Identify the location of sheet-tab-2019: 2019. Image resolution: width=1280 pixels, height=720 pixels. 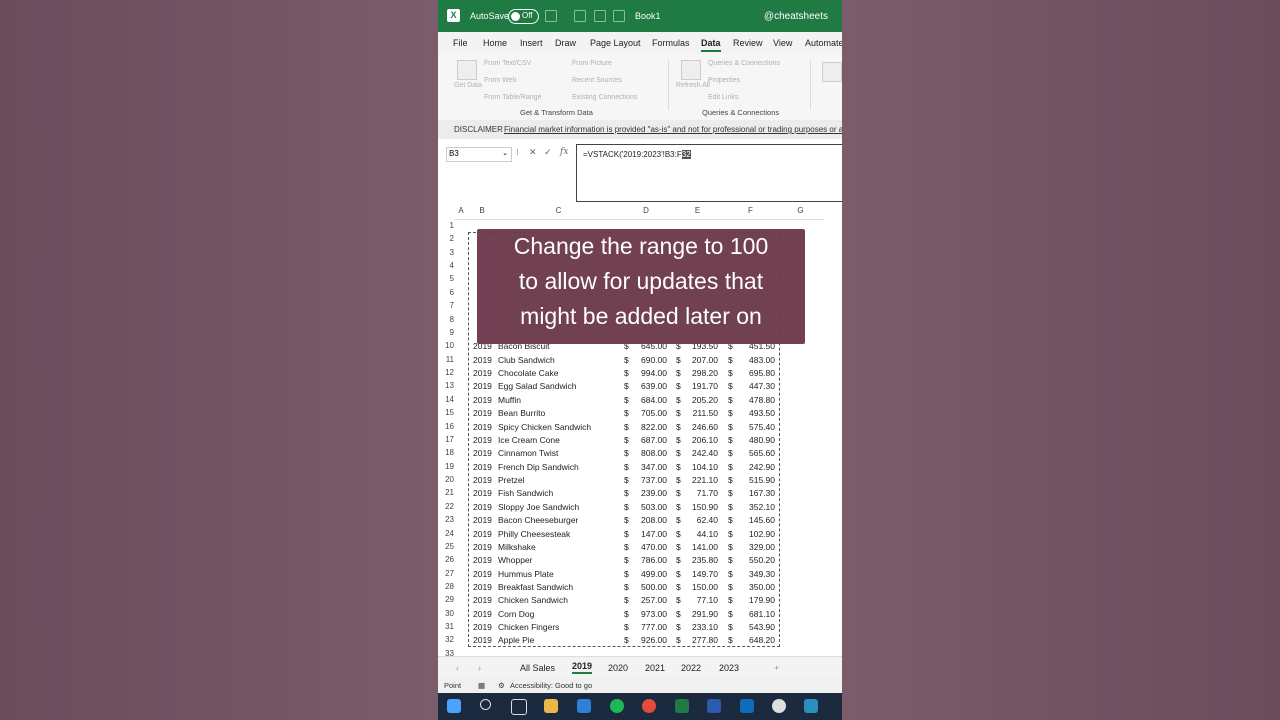
(582, 667).